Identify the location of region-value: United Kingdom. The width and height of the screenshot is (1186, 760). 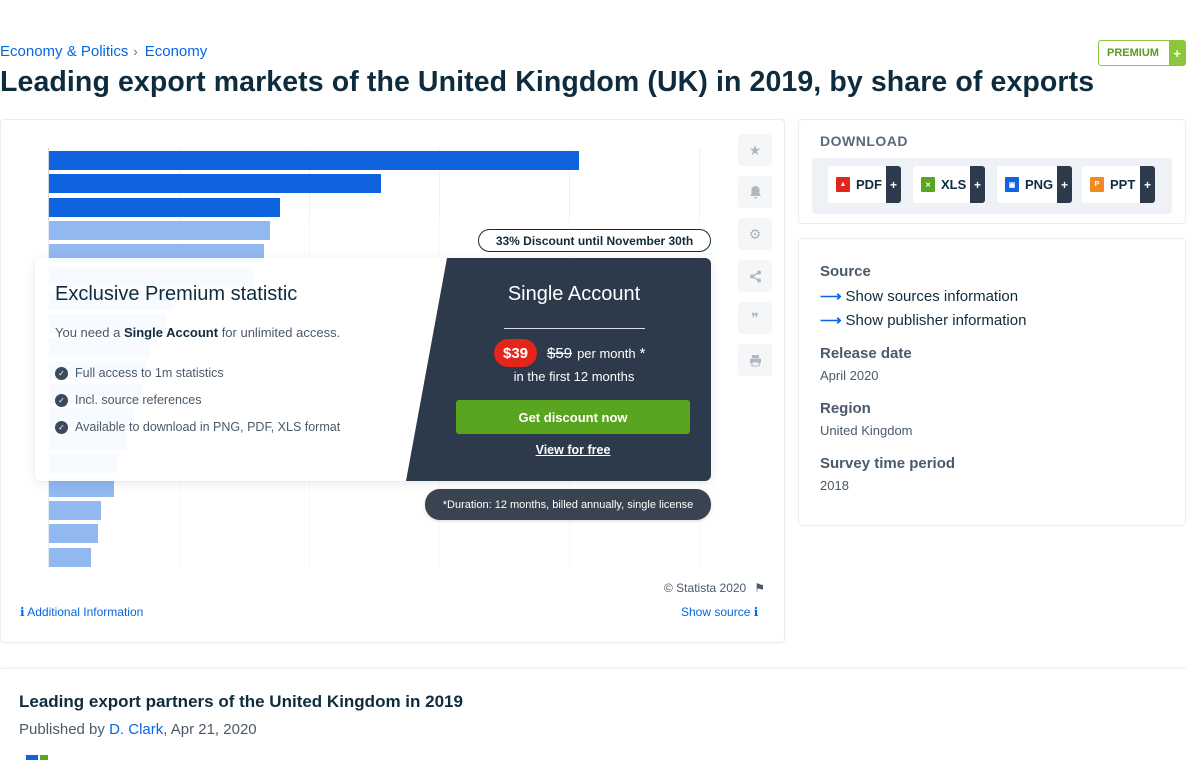
(866, 430).